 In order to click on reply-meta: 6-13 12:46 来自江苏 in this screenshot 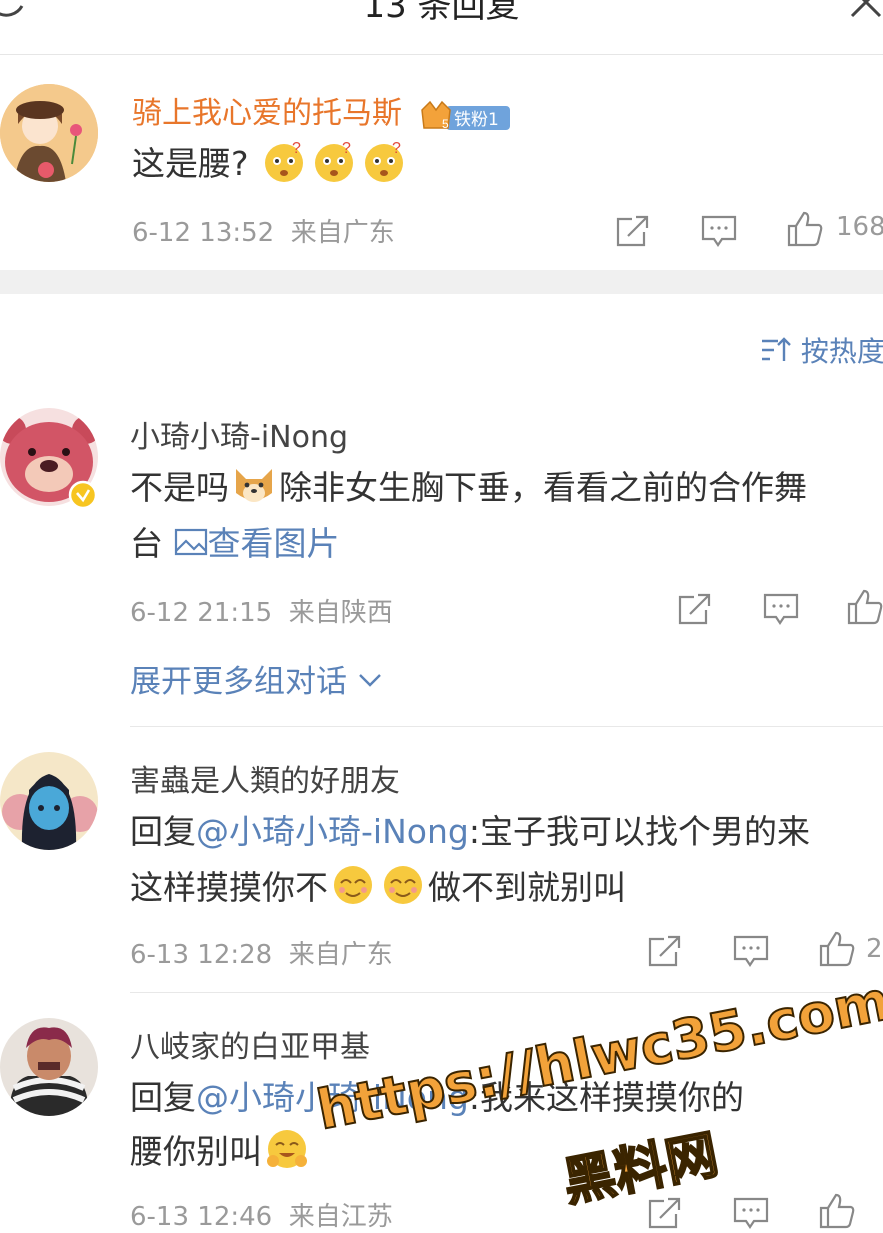, I will do `click(261, 1214)`.